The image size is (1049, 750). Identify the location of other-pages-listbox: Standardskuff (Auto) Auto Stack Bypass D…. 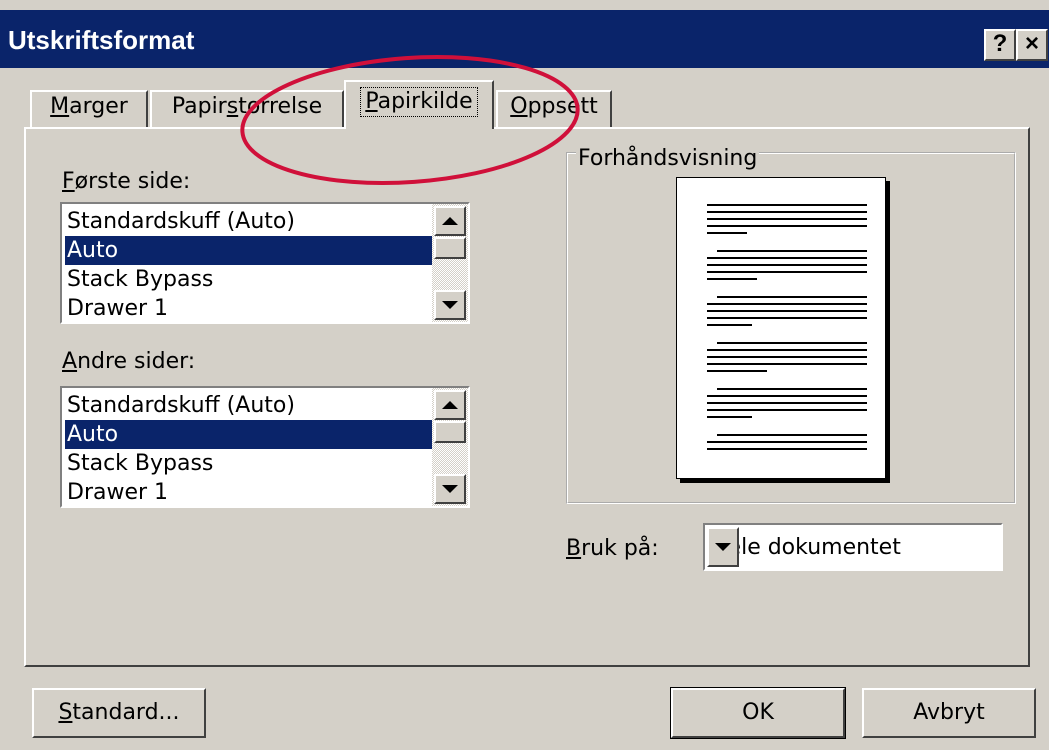
(265, 447).